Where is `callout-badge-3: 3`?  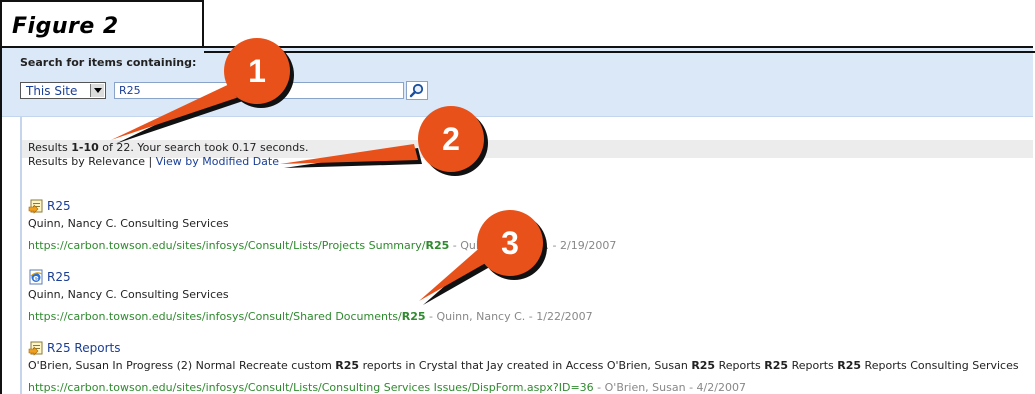
callout-badge-3: 3 is located at coordinates (510, 243).